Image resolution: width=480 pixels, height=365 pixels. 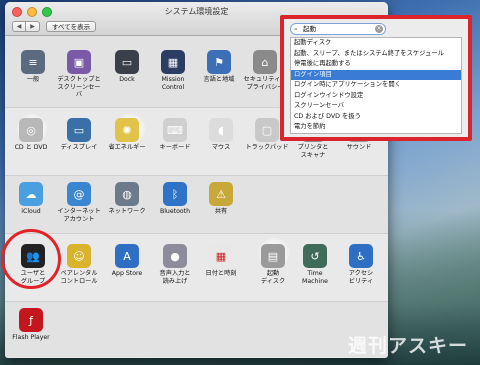 What do you see at coordinates (273, 277) in the screenshot?
I see `pane-label: 起動 ディスク` at bounding box center [273, 277].